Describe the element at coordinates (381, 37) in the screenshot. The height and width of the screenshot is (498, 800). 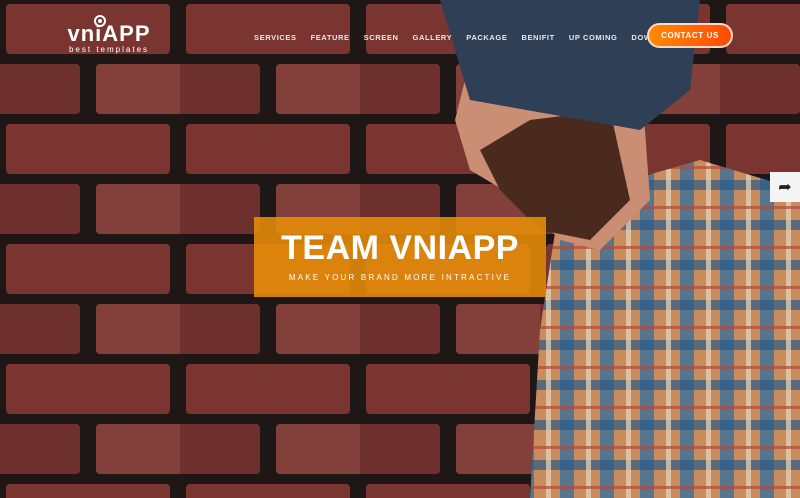
I see `nav-screen: SCREEN` at that location.